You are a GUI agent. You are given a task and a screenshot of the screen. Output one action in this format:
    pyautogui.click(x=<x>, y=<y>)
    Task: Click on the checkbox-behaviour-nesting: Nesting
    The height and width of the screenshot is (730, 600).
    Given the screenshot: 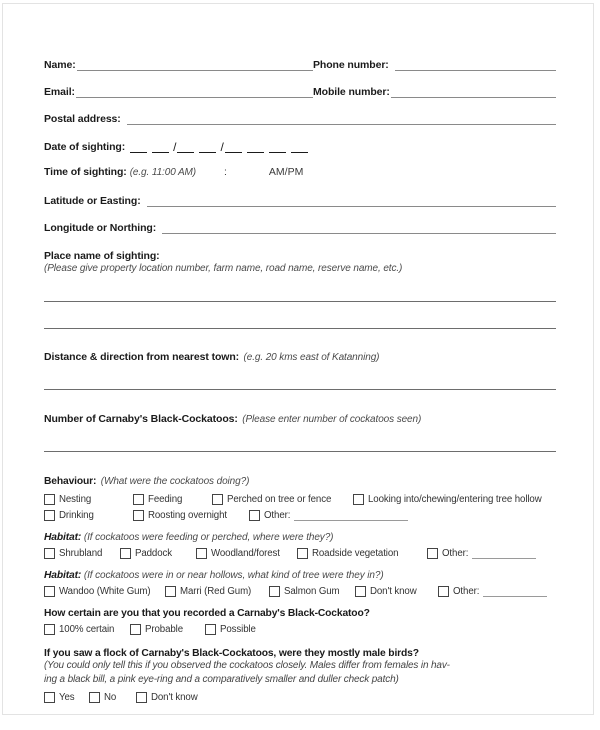 What is the action you would take?
    pyautogui.click(x=88, y=499)
    